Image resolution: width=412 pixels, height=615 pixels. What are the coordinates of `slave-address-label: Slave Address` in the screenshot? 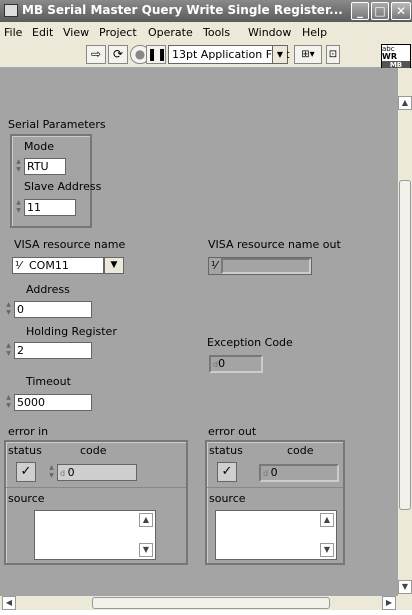 It's located at (63, 186).